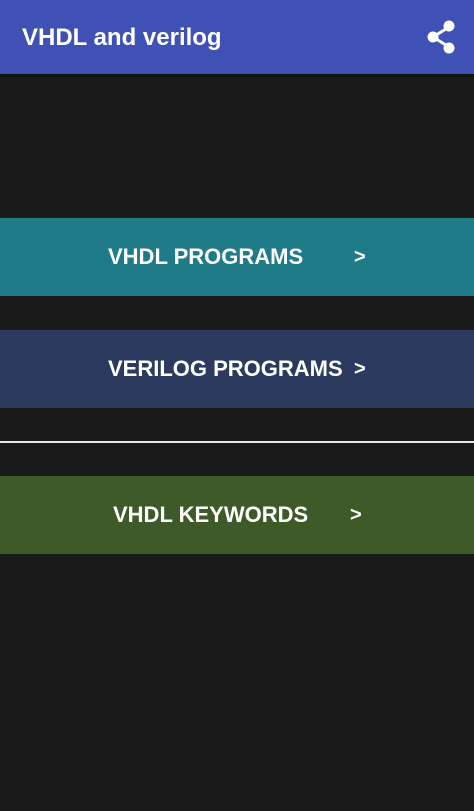  What do you see at coordinates (206, 256) in the screenshot?
I see `vhdl-programs-label: VHDL PROGRAMS` at bounding box center [206, 256].